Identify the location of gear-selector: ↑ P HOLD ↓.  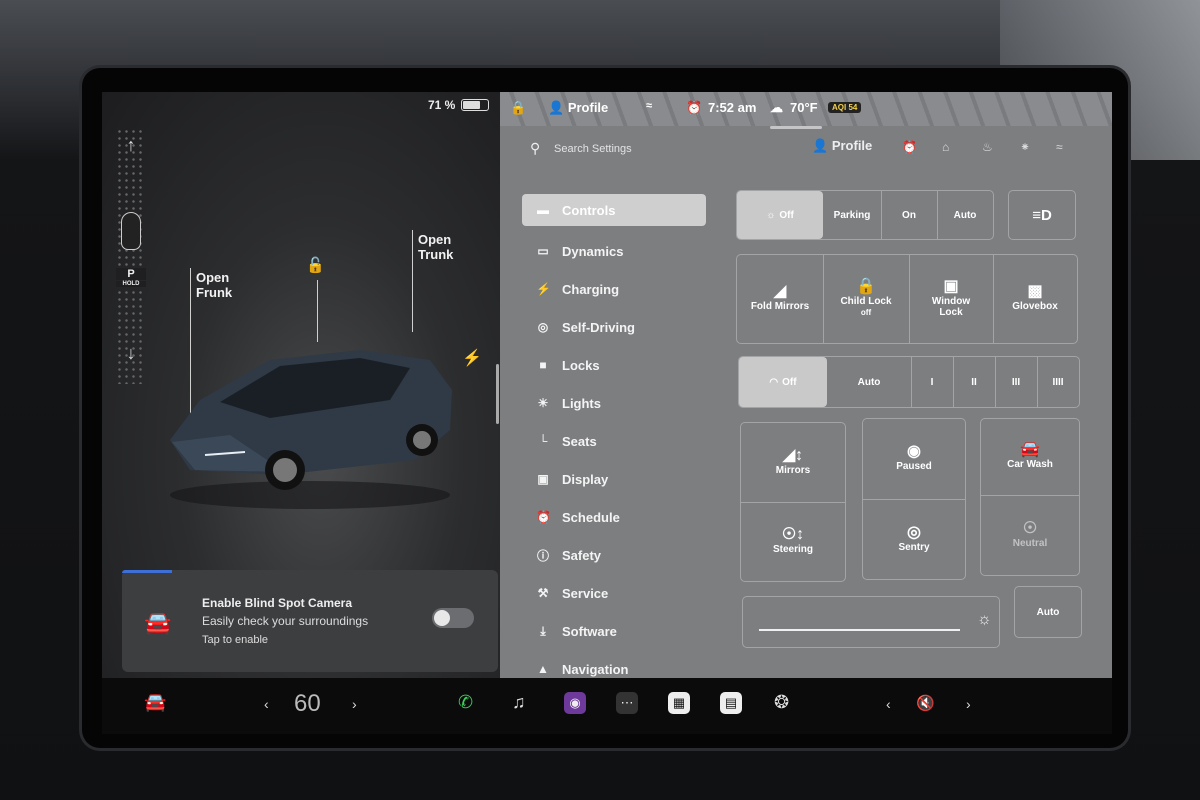
(131, 256).